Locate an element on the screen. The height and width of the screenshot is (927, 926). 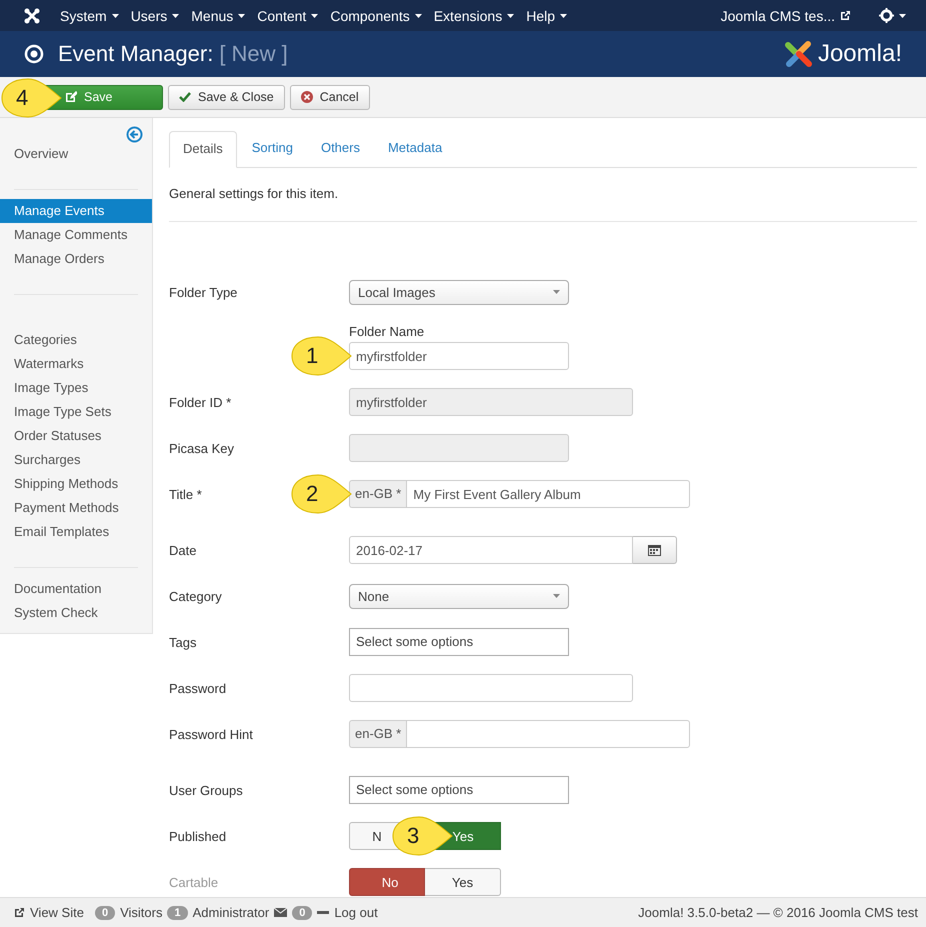
save-close-button: Save & Close is located at coordinates (226, 97).